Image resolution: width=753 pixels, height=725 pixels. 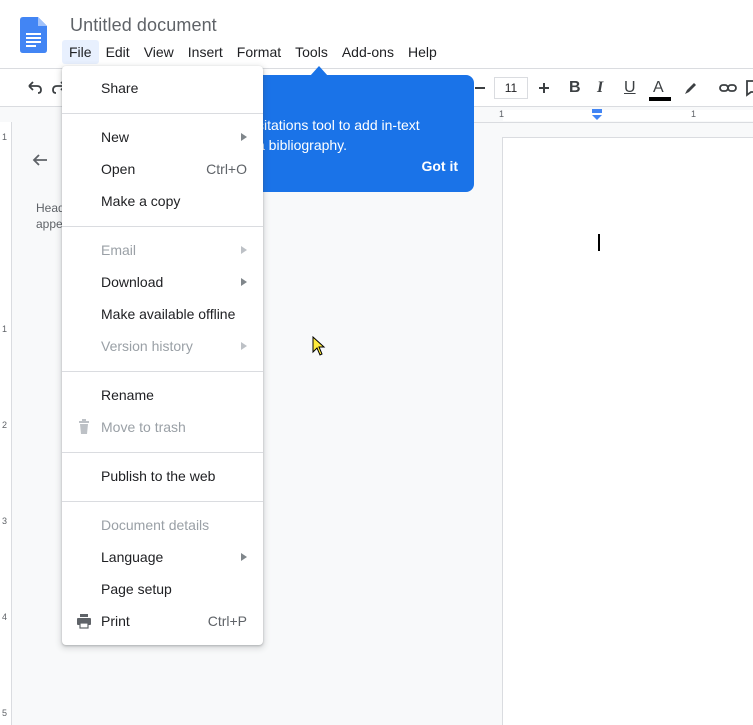 What do you see at coordinates (319, 346) in the screenshot?
I see `mouse-cursor-icon` at bounding box center [319, 346].